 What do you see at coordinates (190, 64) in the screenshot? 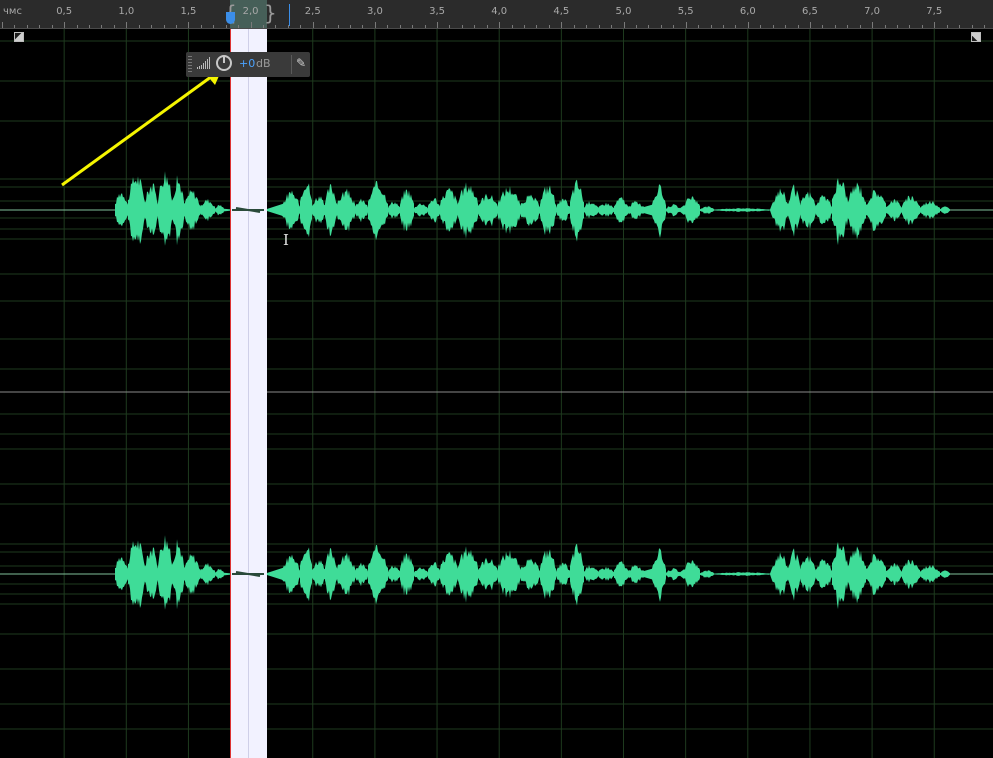
I see `drag-grip-icon` at bounding box center [190, 64].